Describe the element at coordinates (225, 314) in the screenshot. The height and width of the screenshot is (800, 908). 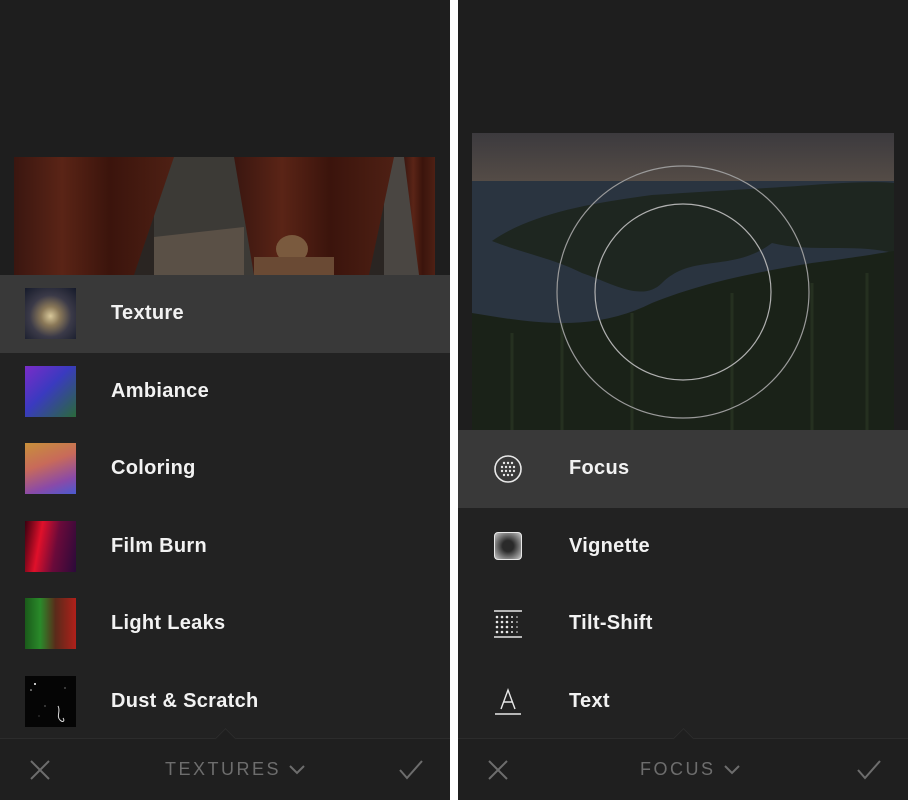
I see `list-item-texture: Texture` at that location.